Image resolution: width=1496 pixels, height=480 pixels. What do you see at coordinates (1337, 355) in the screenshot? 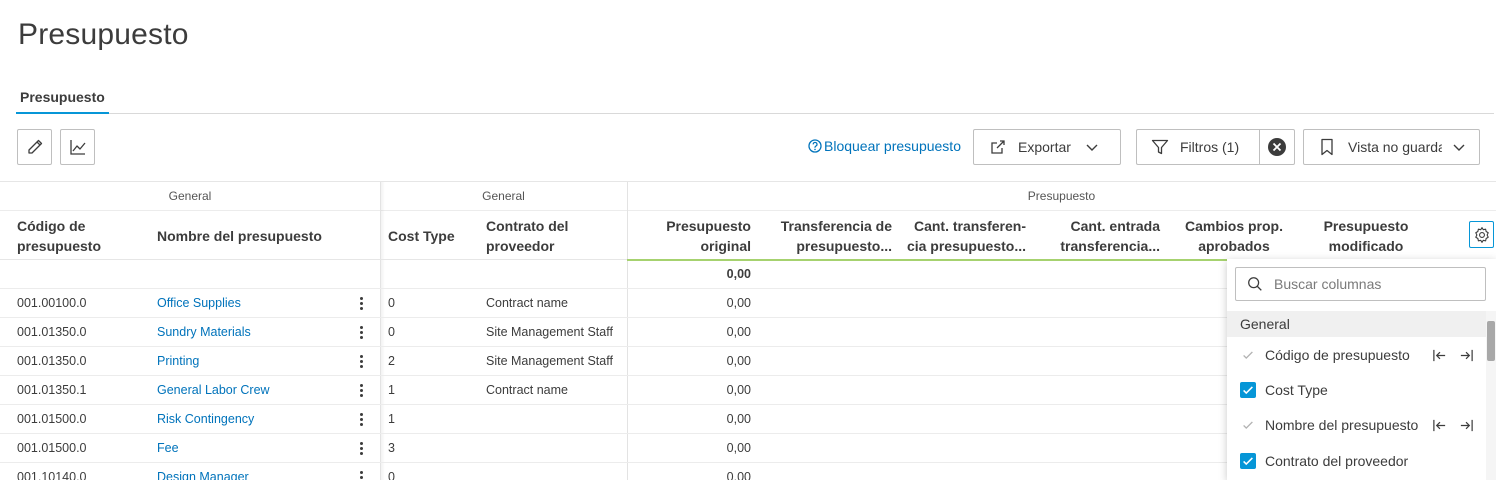
I see `column-option-label: Código de presupuesto` at bounding box center [1337, 355].